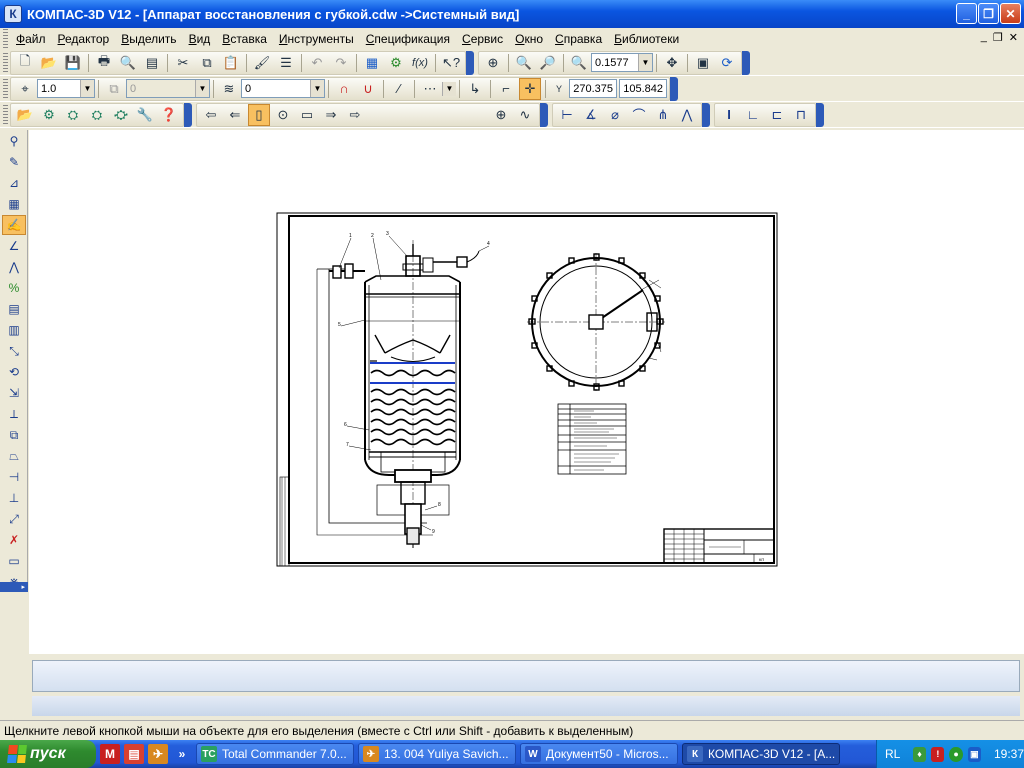 This screenshot has height=768, width=1024. Describe the element at coordinates (229, 89) in the screenshot. I see `style-icon: ≋` at that location.